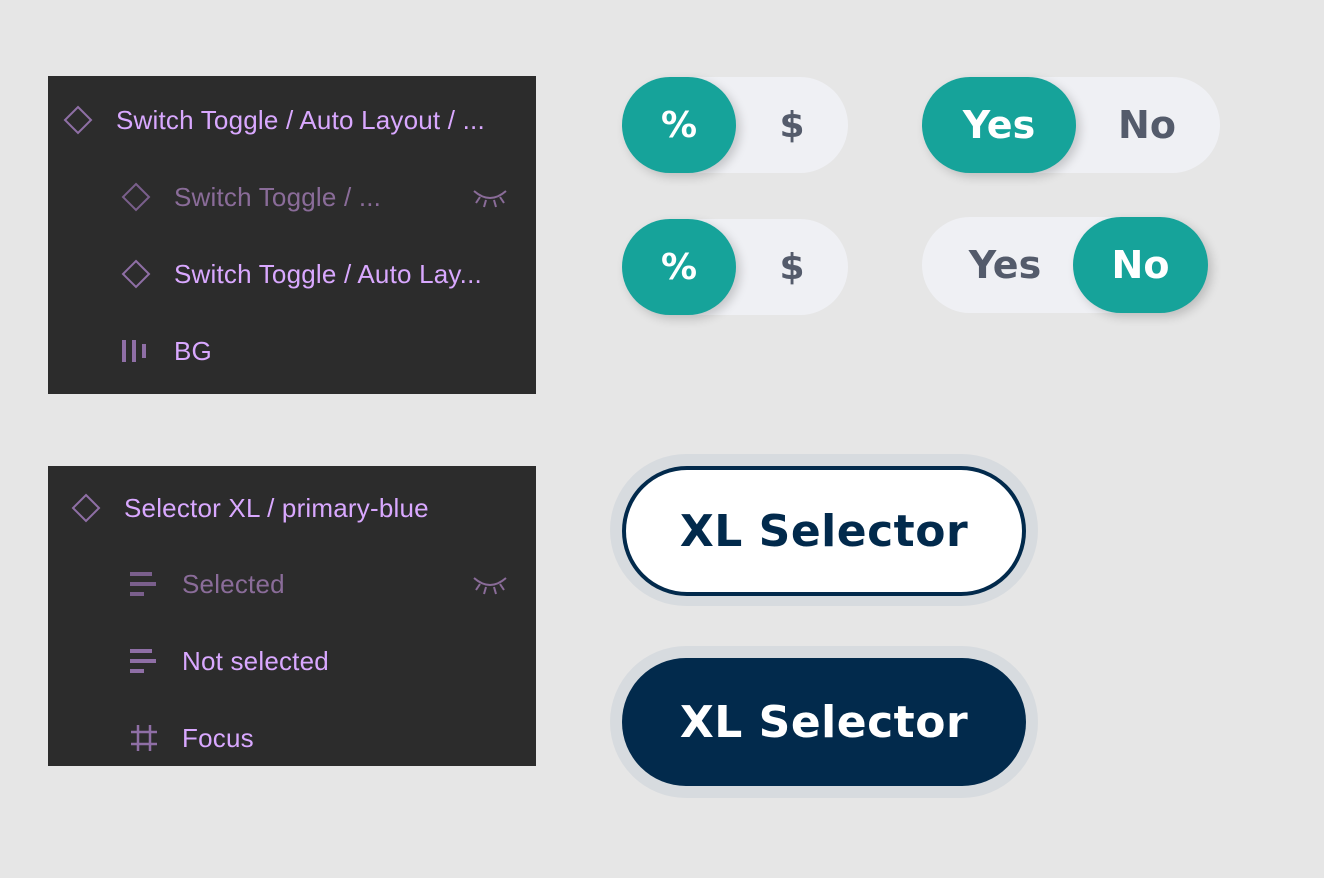  What do you see at coordinates (332, 584) in the screenshot?
I see `layer-row-selected-hidden: Selected` at bounding box center [332, 584].